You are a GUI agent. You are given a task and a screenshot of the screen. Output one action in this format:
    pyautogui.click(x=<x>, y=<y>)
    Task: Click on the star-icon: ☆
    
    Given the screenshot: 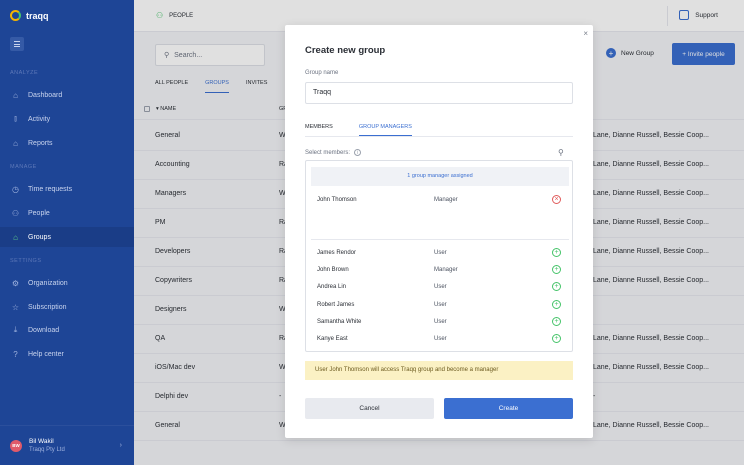 What is the action you would take?
    pyautogui.click(x=15, y=307)
    